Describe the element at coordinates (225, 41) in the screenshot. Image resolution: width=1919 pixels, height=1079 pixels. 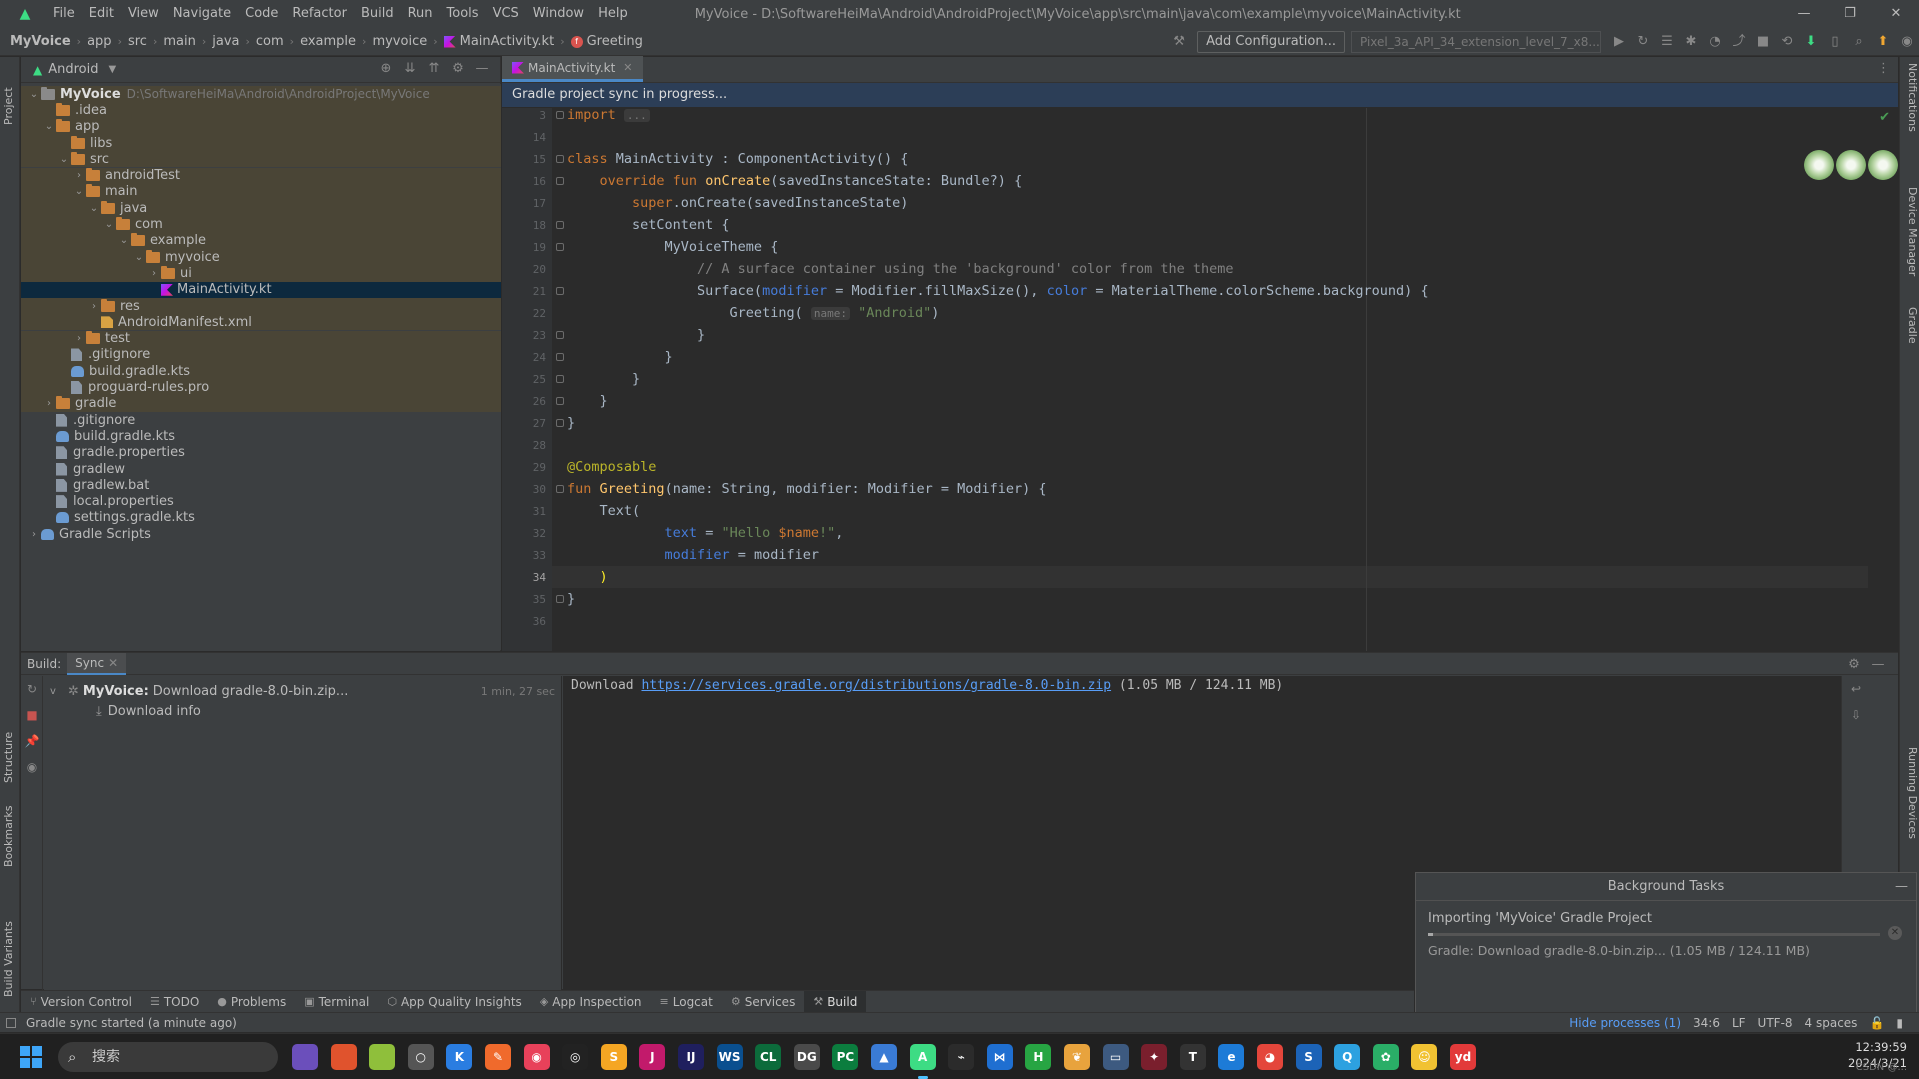
I see `breadcrumb-item: java` at that location.